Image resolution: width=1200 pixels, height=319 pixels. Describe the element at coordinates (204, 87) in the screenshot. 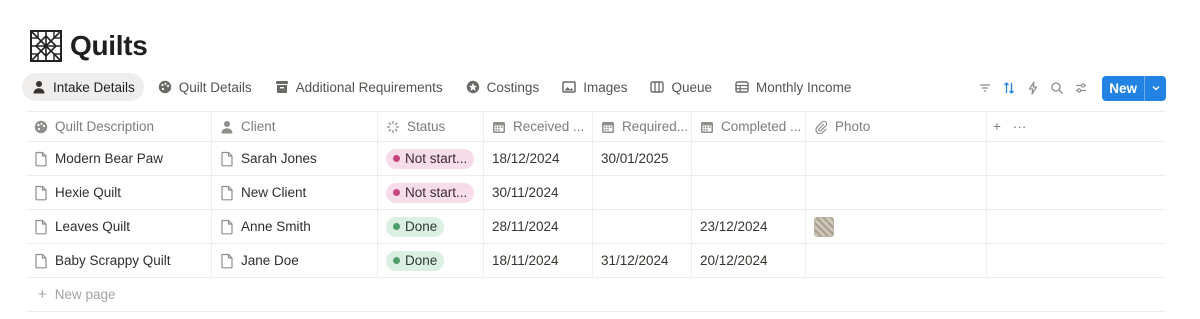

I see `tab-quilt-details: Quilt Details` at that location.